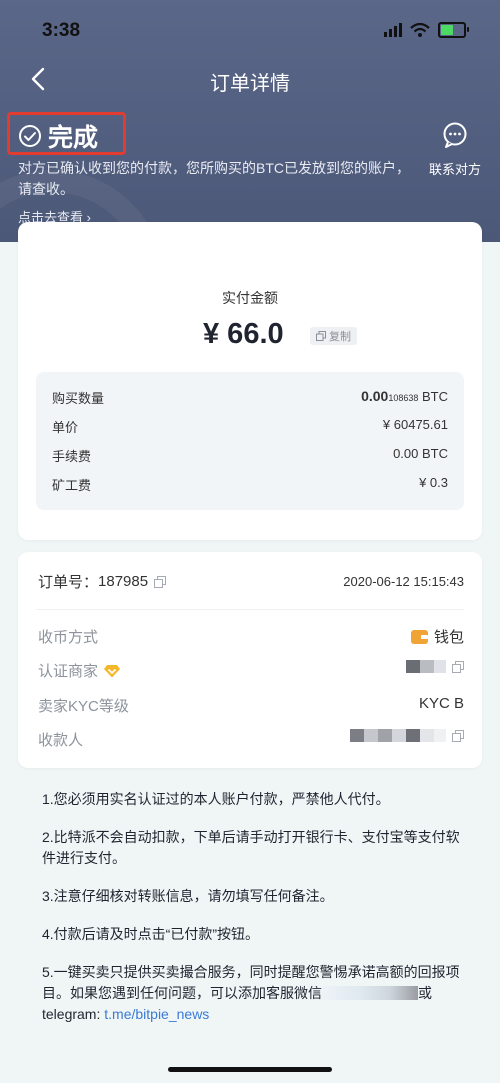  I want to click on detail-value: ¥ 60475.61, so click(415, 424).